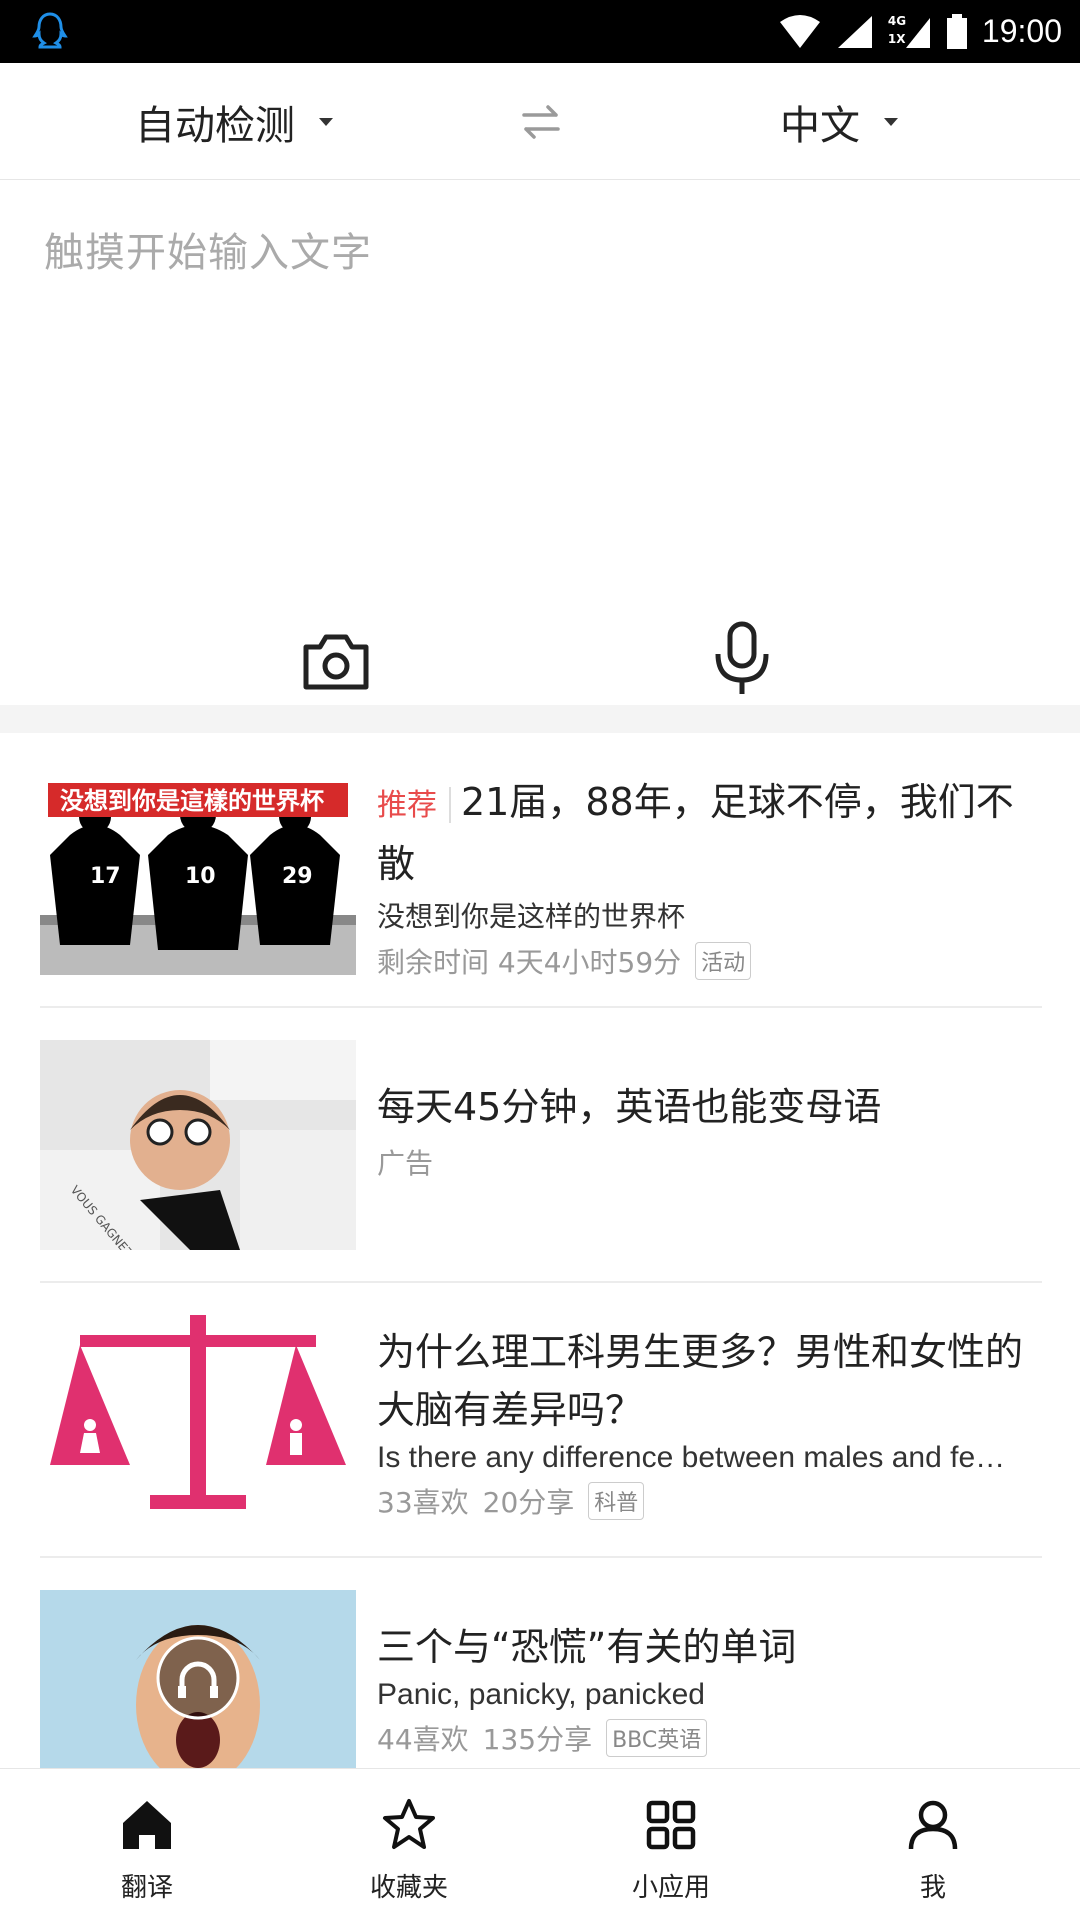  I want to click on ad-thumbnail: VOUS GAGNEZ, so click(198, 1145).